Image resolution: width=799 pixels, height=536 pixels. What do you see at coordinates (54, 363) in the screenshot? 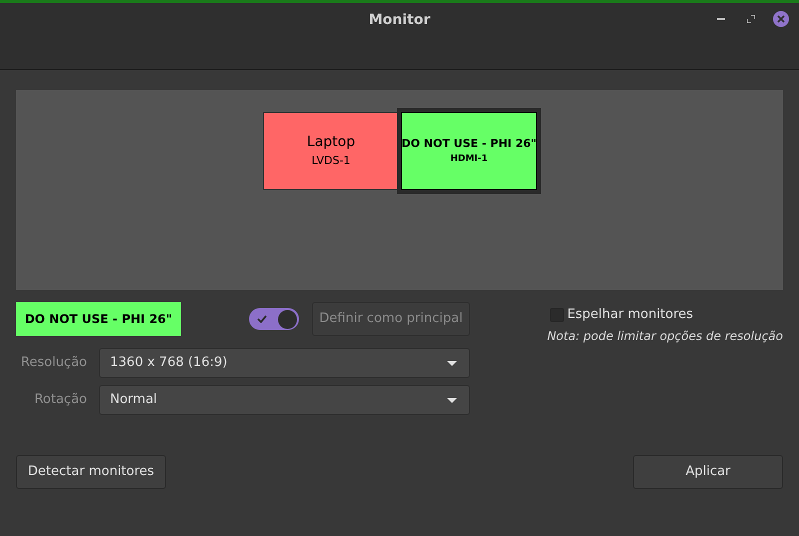
I see `field-label: Resolução` at bounding box center [54, 363].